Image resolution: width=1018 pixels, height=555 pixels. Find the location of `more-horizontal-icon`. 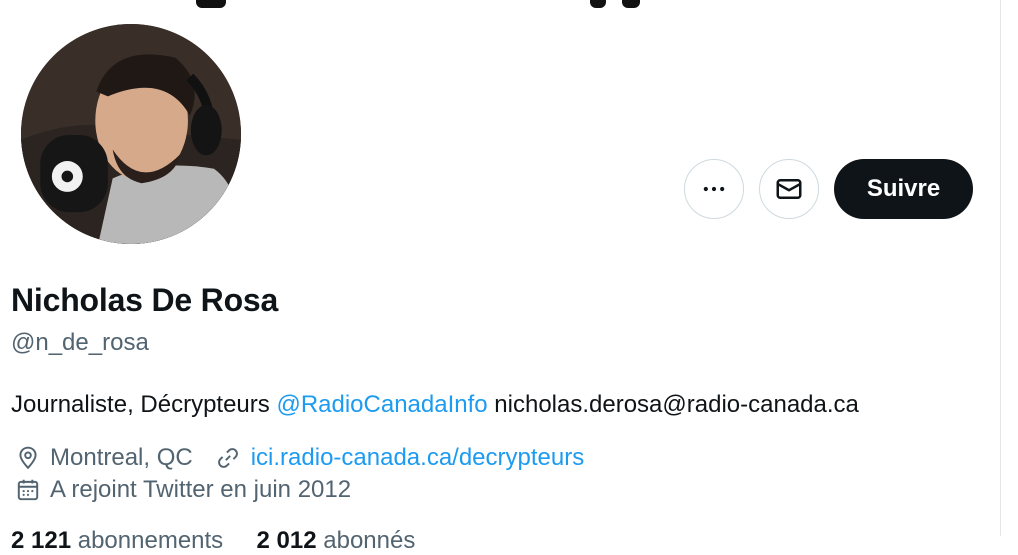

more-horizontal-icon is located at coordinates (714, 189).